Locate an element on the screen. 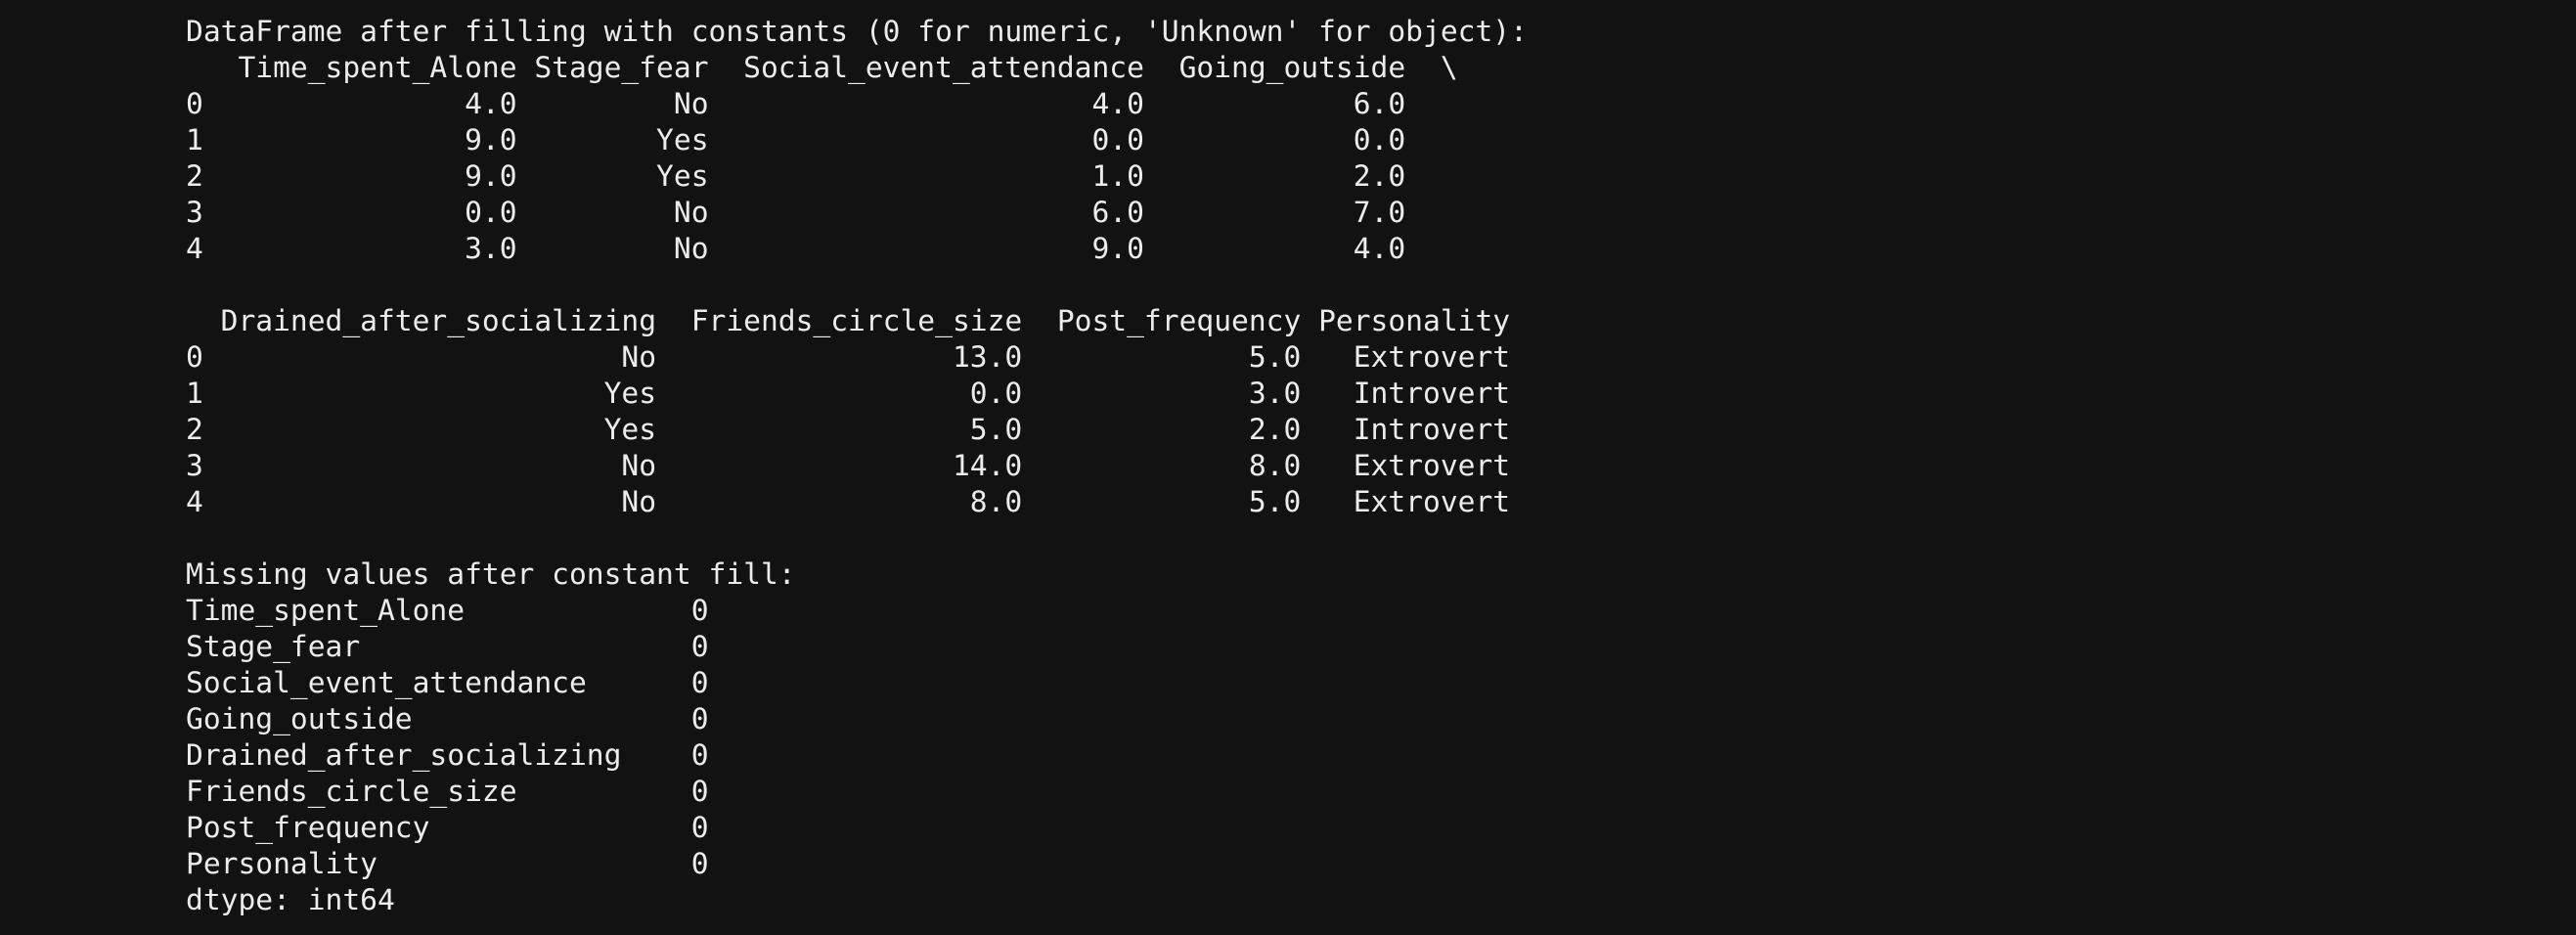 The image size is (2576, 935). output-line: Going_outside 0 is located at coordinates (448, 718).